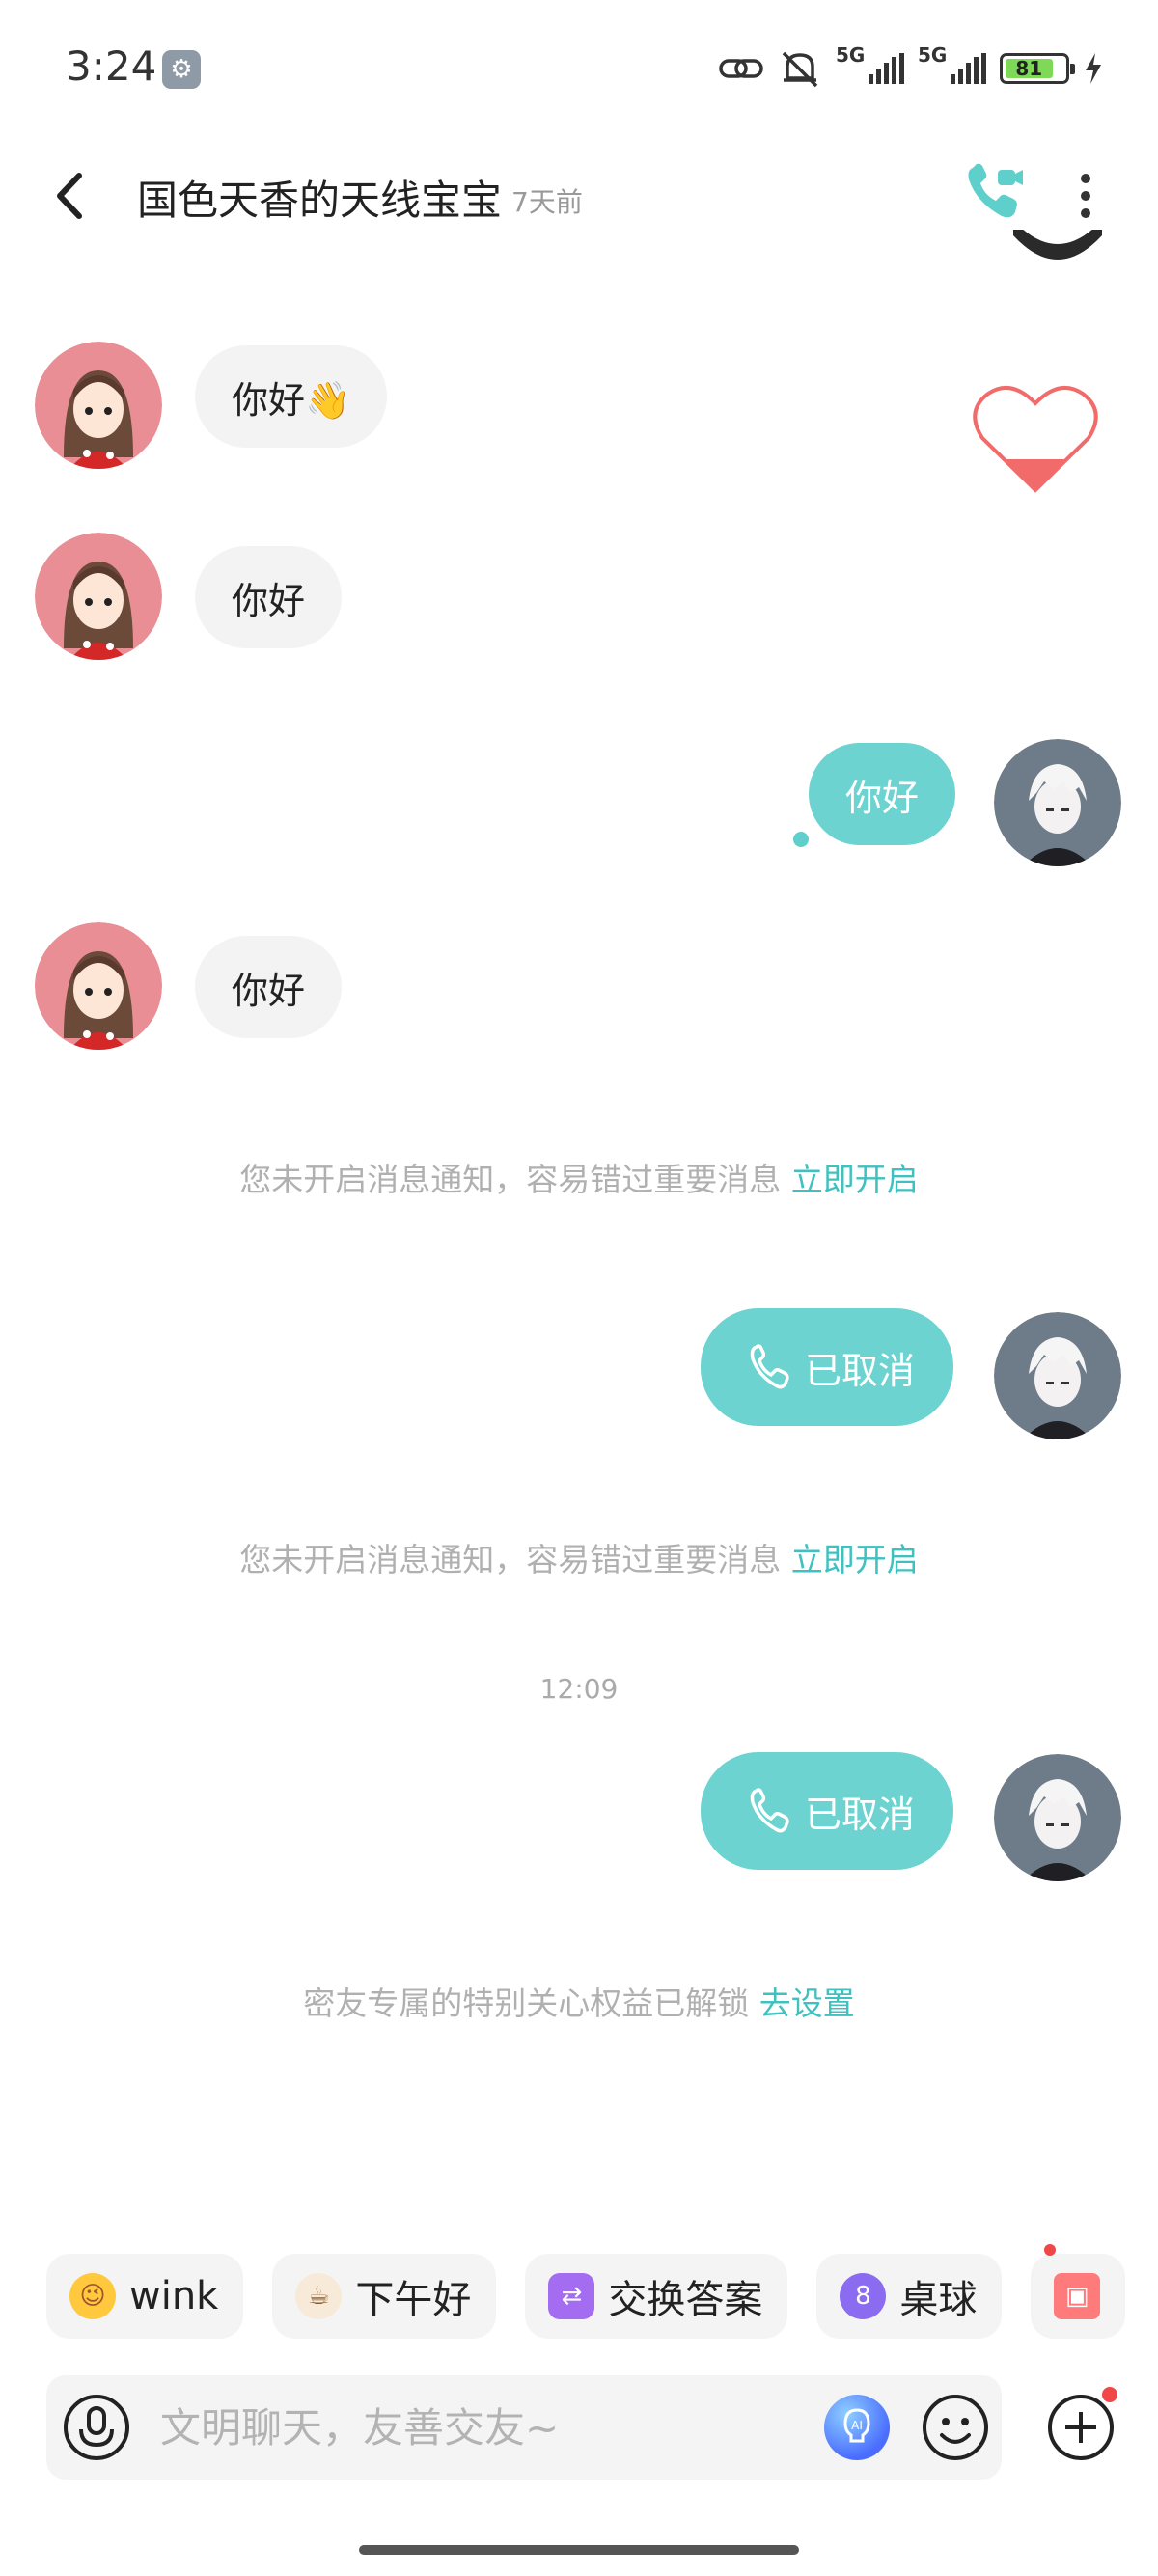  What do you see at coordinates (1081, 2427) in the screenshot?
I see `add-more-icon` at bounding box center [1081, 2427].